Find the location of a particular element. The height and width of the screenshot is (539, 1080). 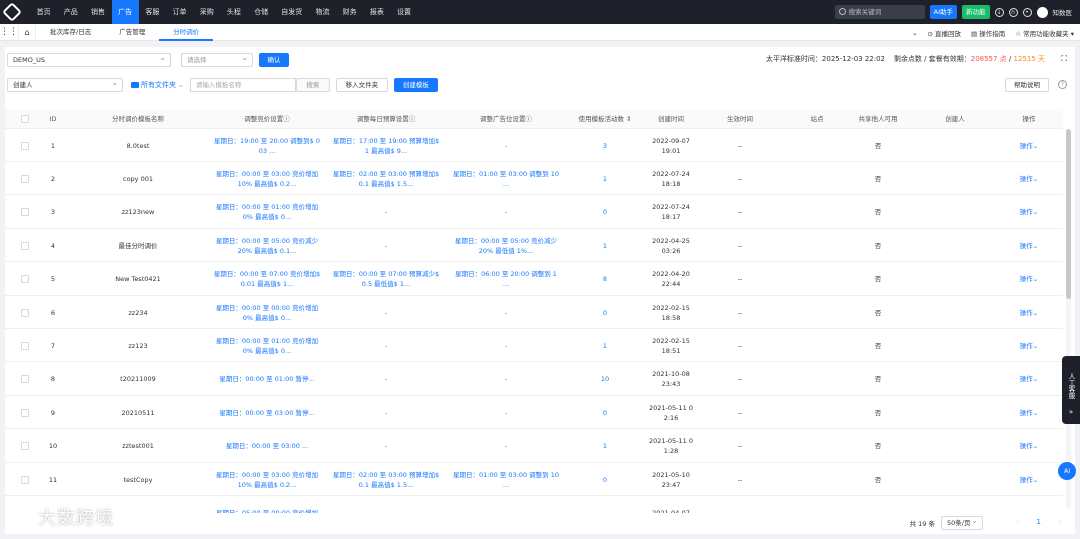

ai-float-button: AI is located at coordinates (1067, 471).